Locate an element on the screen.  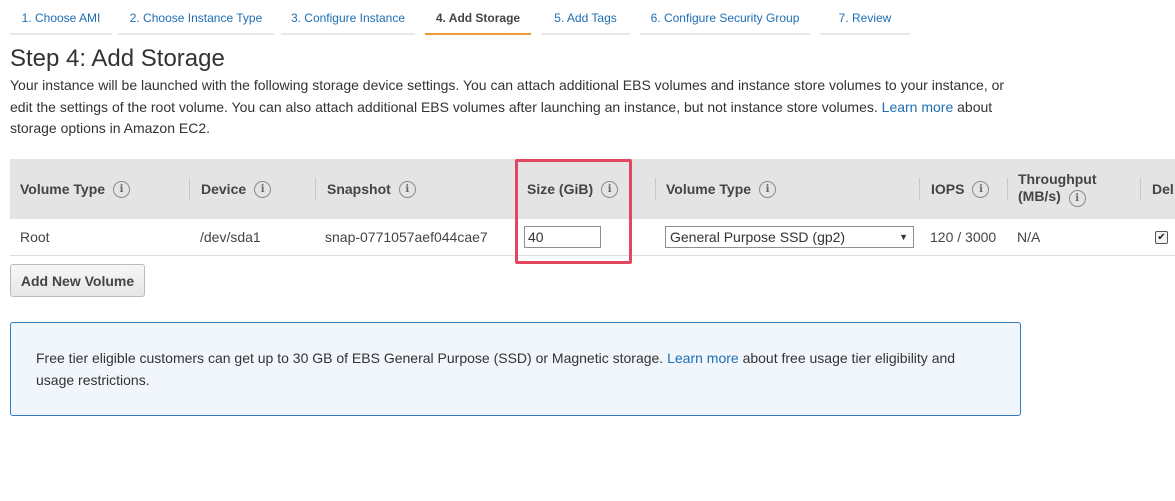
header-delete-on-termination: Del is located at coordinates (1157, 189).